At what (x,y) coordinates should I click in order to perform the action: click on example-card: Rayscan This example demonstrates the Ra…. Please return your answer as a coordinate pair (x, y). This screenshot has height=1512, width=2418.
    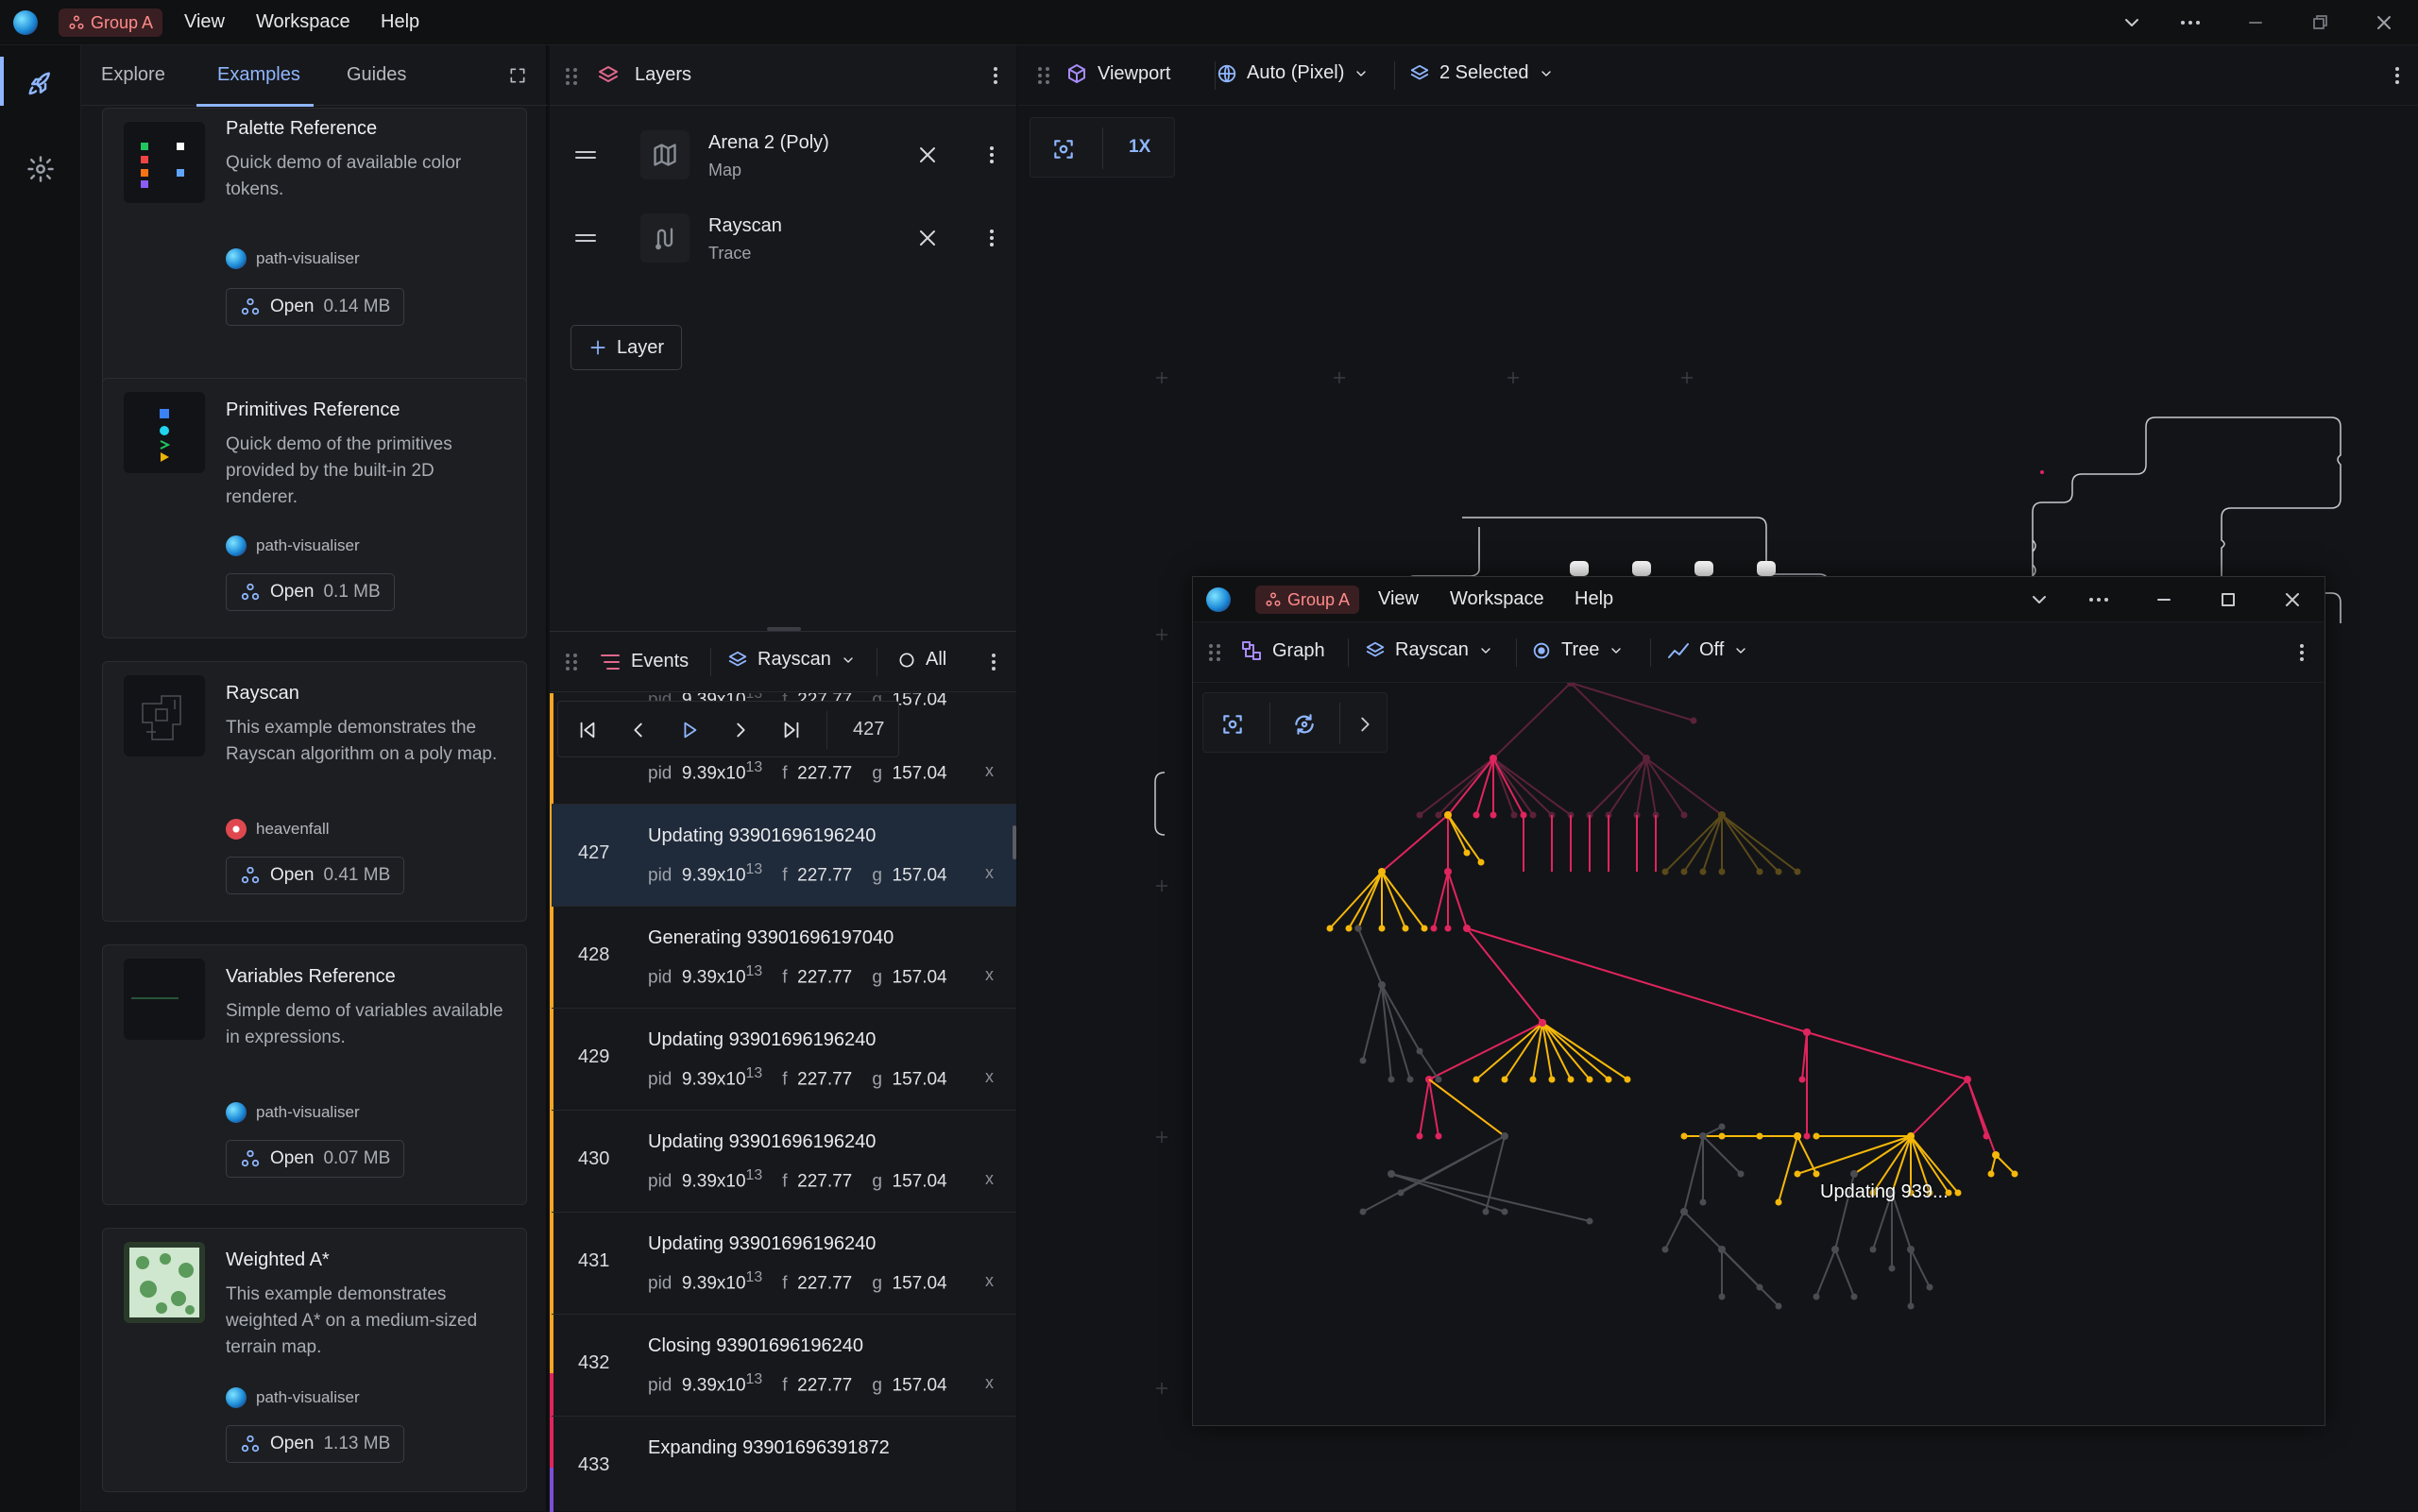
    Looking at the image, I should click on (314, 791).